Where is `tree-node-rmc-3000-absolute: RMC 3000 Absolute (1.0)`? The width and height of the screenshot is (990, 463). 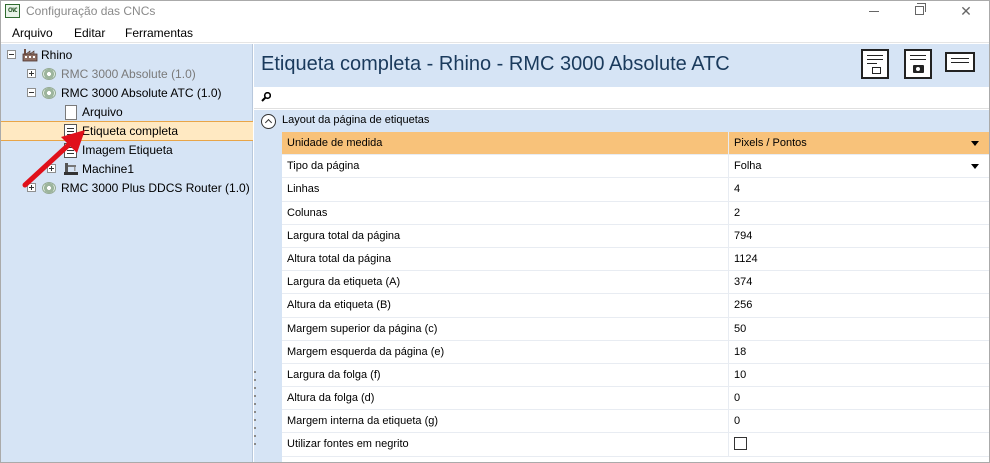 tree-node-rmc-3000-absolute: RMC 3000 Absolute (1.0) is located at coordinates (126, 74).